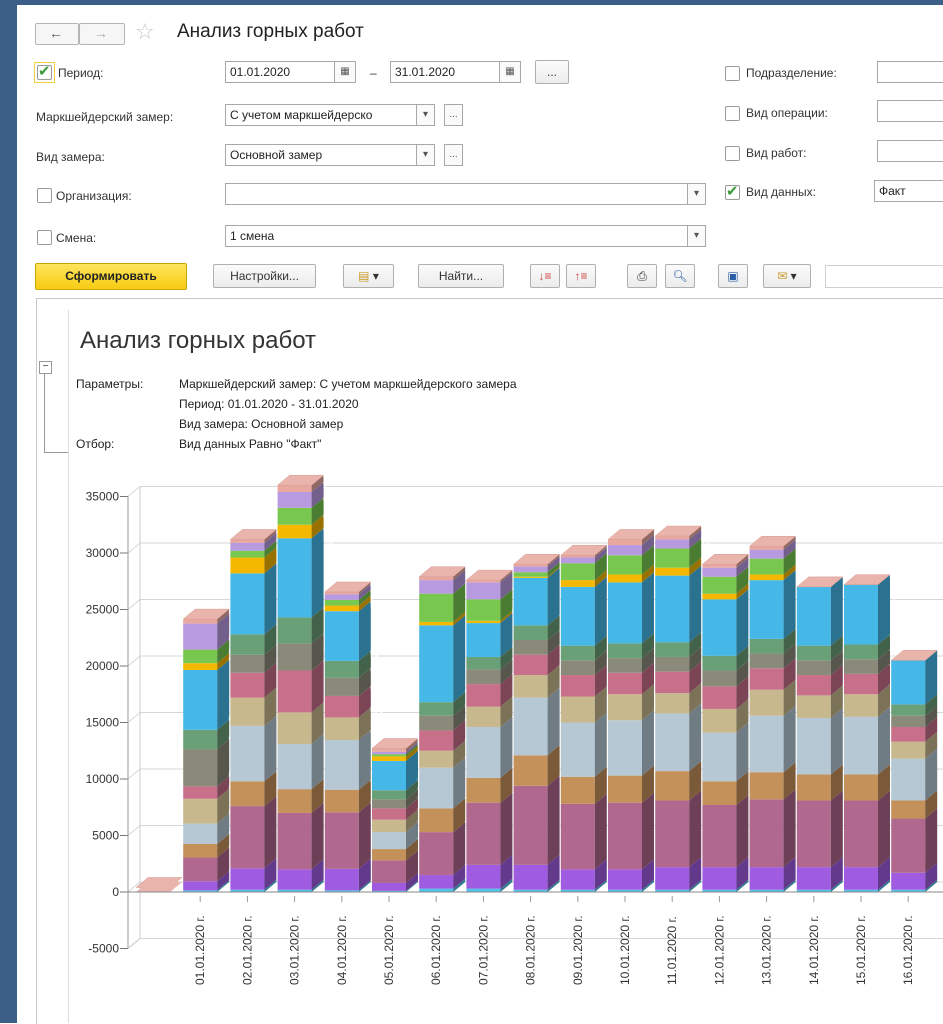 The image size is (943, 1024). Describe the element at coordinates (767, 950) in the screenshot. I see `x-tick-label: 13.01.2020 г.` at that location.